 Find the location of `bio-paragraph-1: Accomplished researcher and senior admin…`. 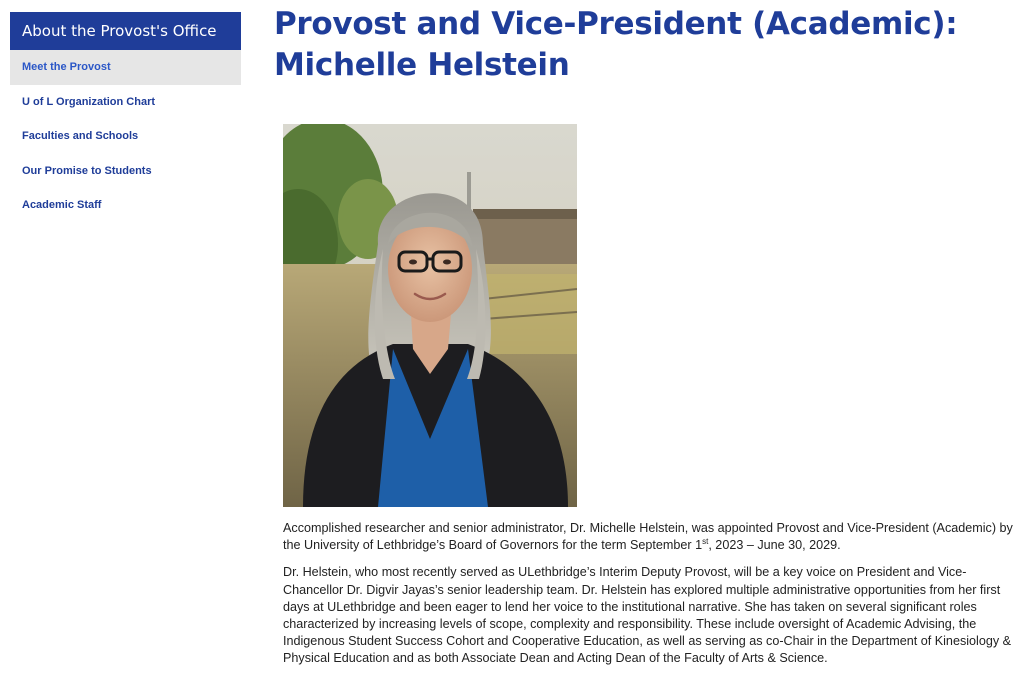

bio-paragraph-1: Accomplished researcher and senior admin… is located at coordinates (650, 537).